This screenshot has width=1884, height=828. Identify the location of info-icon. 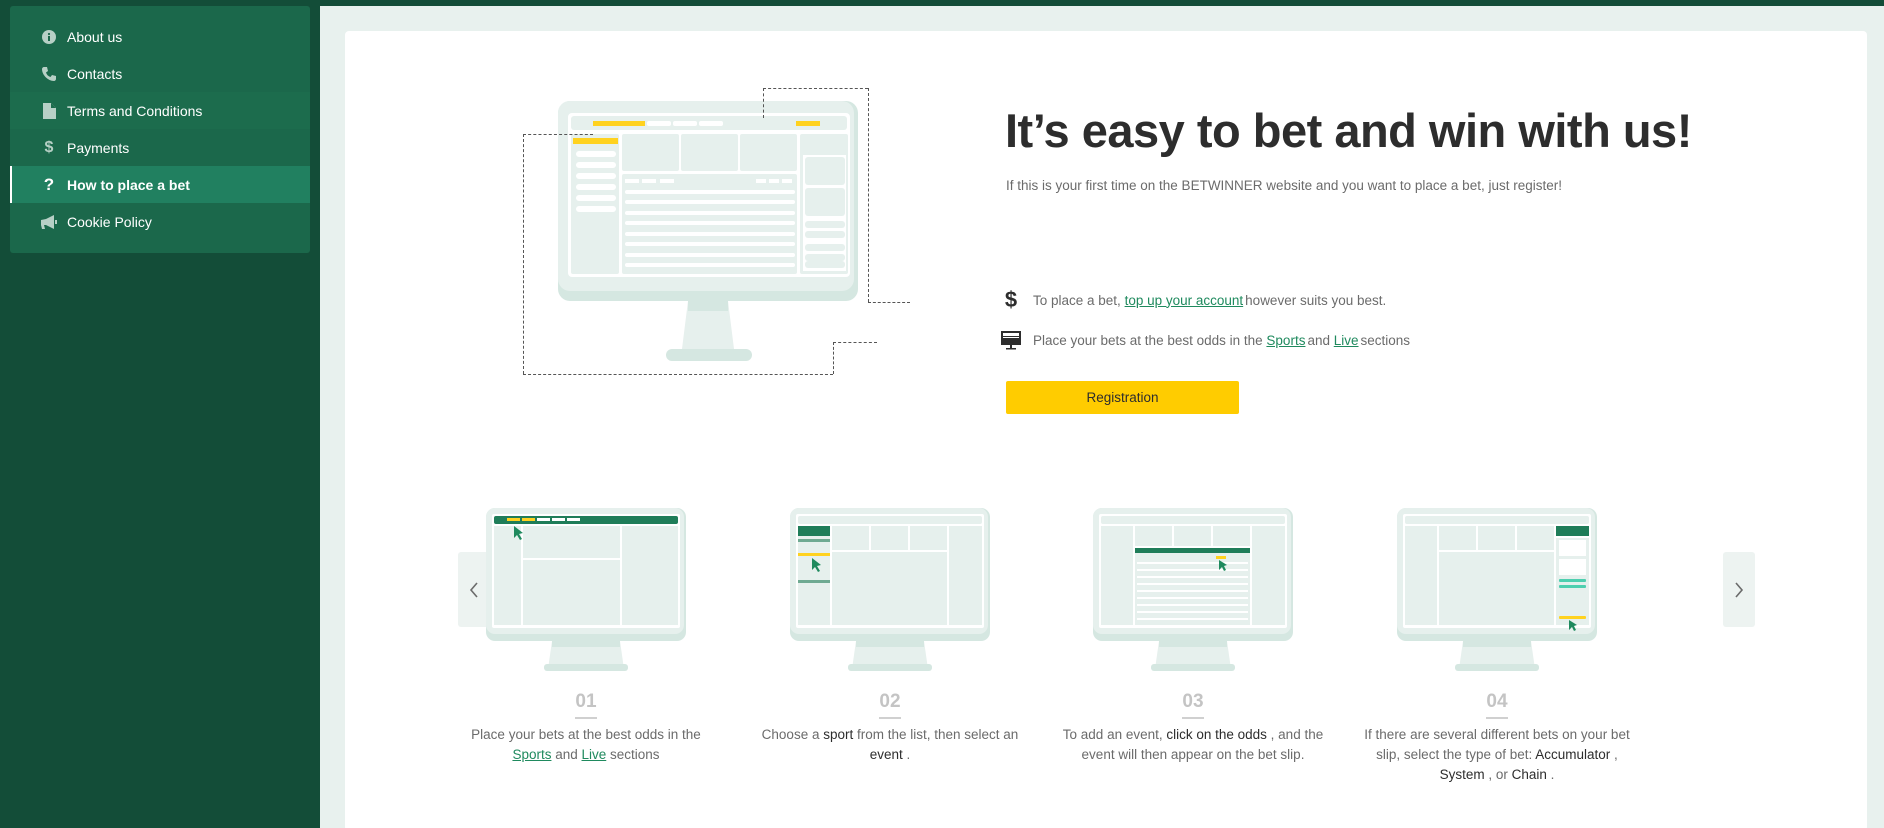
(49, 37).